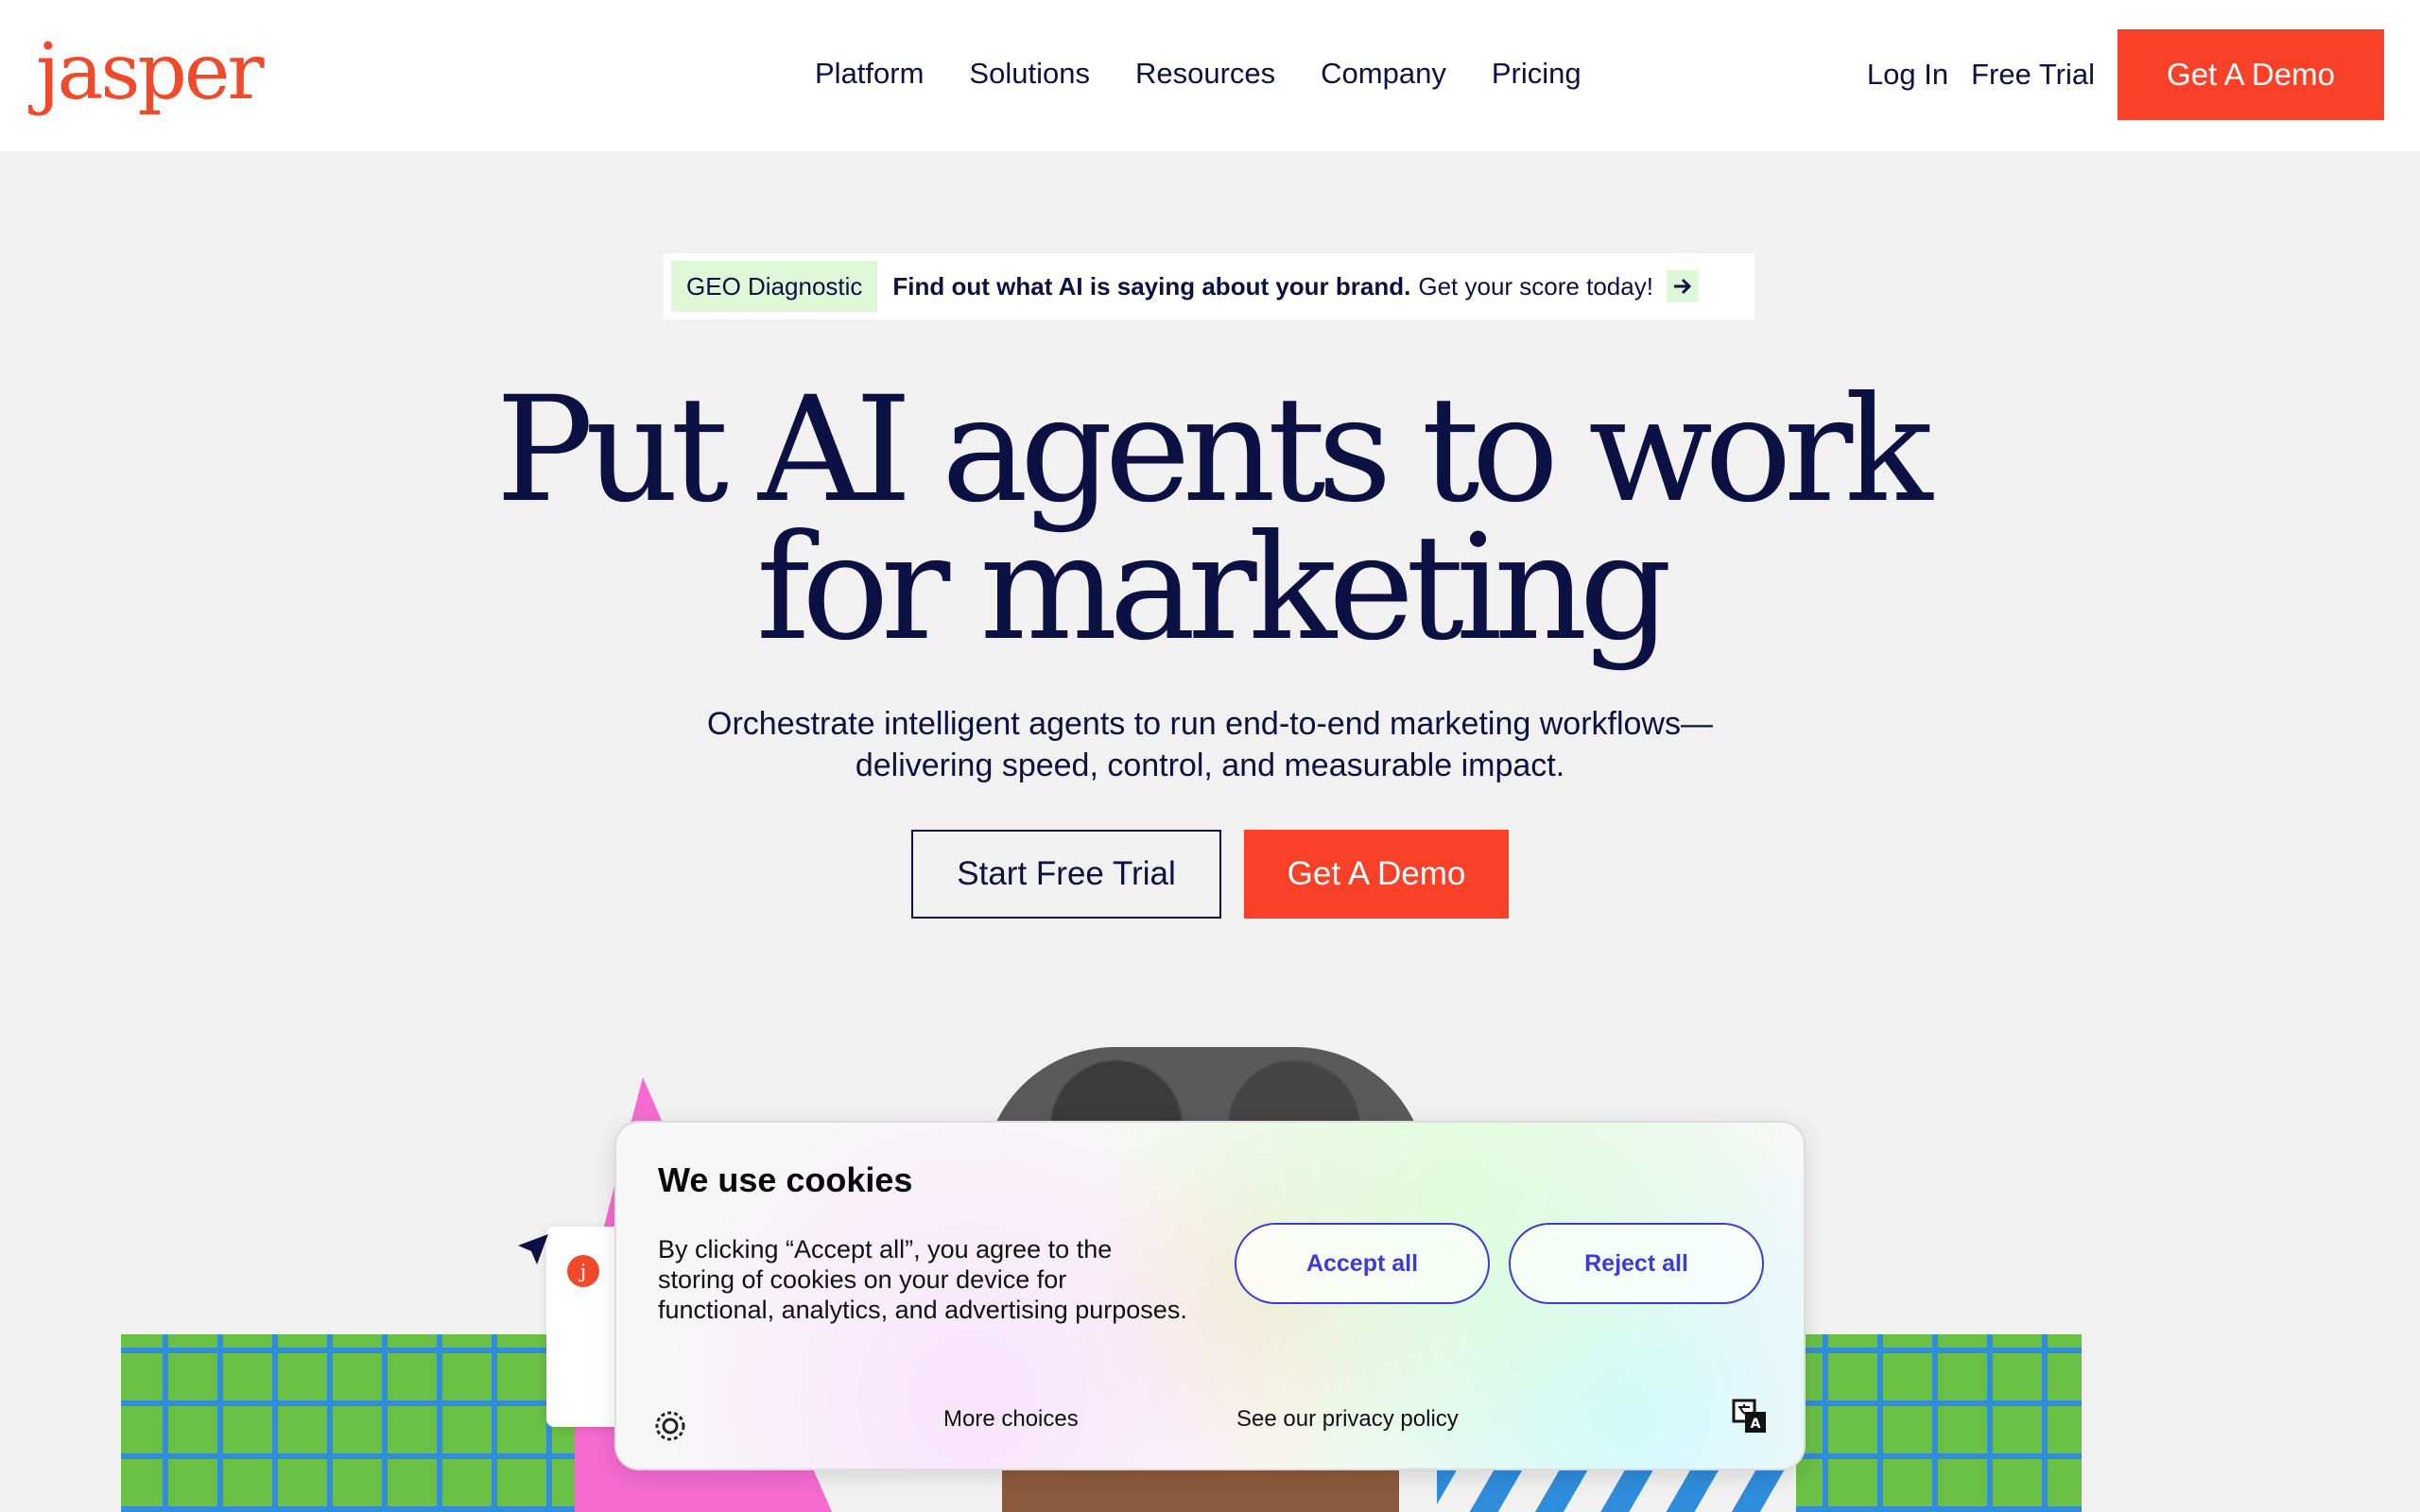  Describe the element at coordinates (1213, 588) in the screenshot. I see `hero-headline-line2: for marketing` at that location.